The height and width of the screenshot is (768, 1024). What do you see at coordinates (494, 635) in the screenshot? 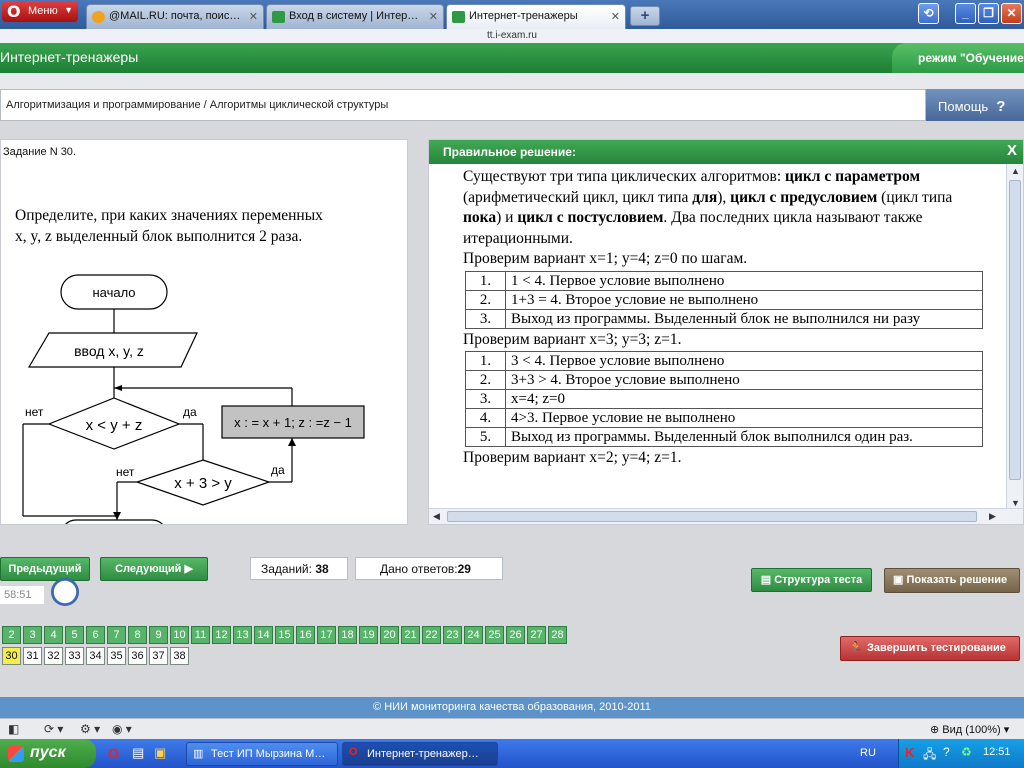
I see `question-cell-25: 25` at bounding box center [494, 635].